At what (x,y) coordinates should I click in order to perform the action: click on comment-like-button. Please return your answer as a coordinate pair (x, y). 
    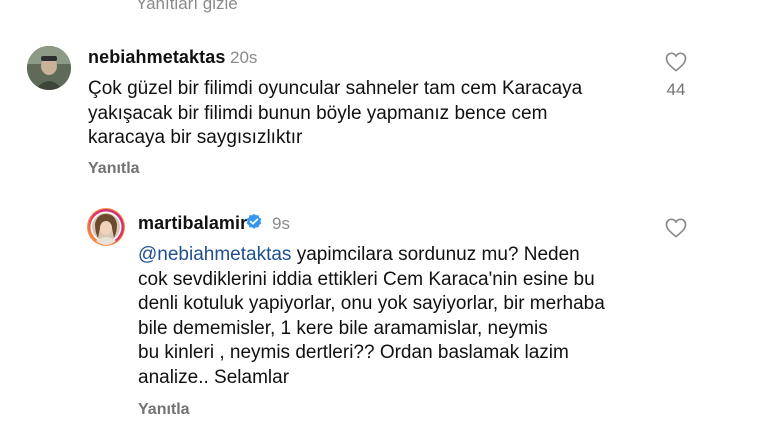
    Looking at the image, I should click on (677, 63).